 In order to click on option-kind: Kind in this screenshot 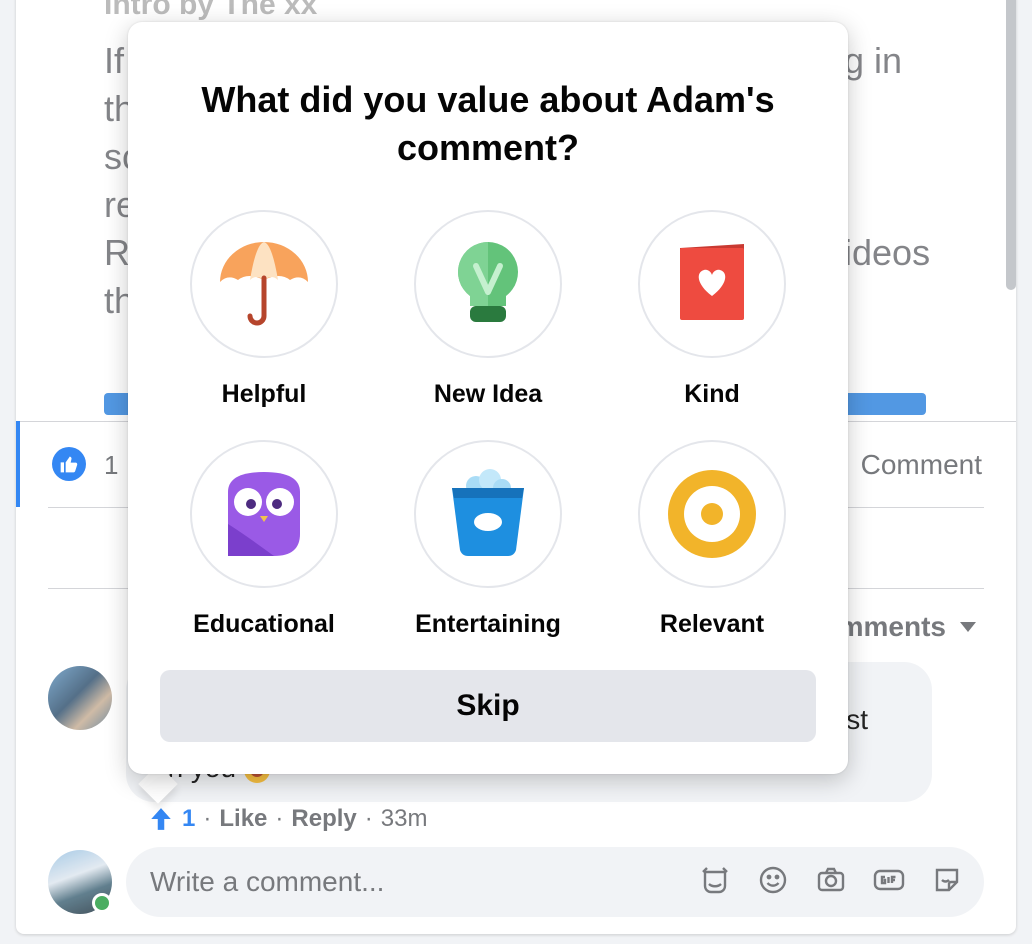, I will do `click(712, 309)`.